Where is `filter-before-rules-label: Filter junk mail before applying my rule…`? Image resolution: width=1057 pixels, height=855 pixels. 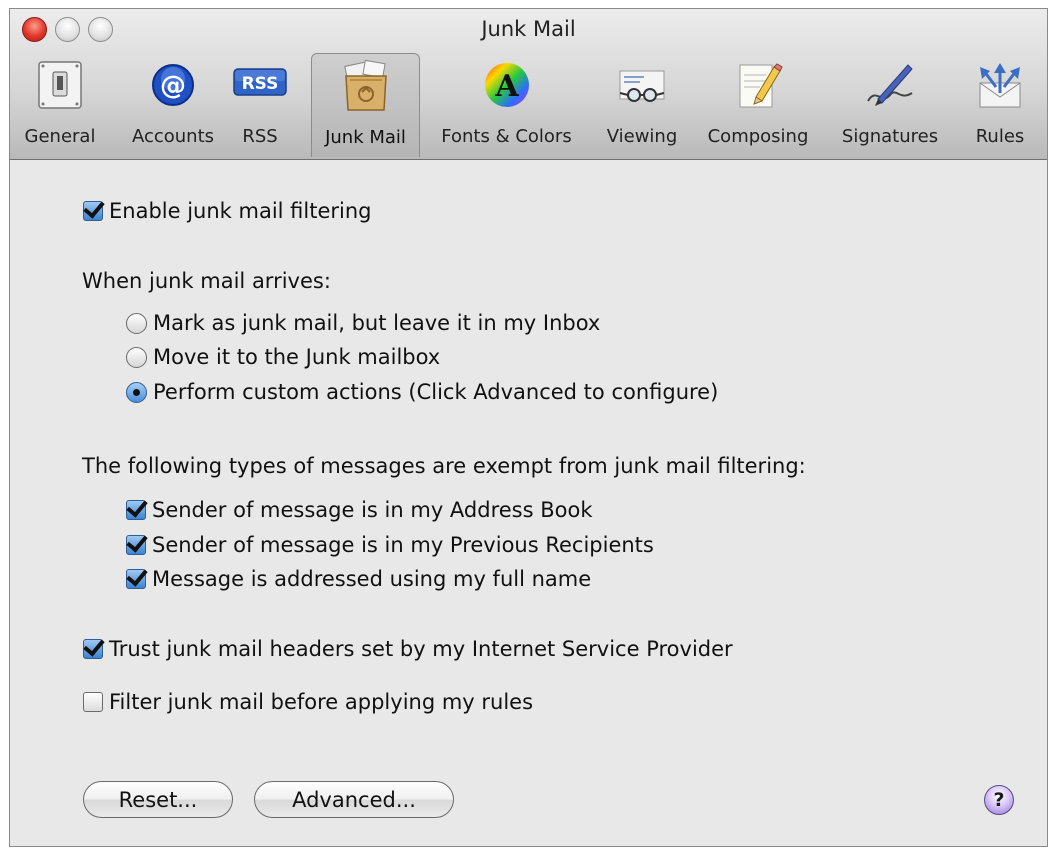
filter-before-rules-label: Filter junk mail before applying my rule… is located at coordinates (321, 702).